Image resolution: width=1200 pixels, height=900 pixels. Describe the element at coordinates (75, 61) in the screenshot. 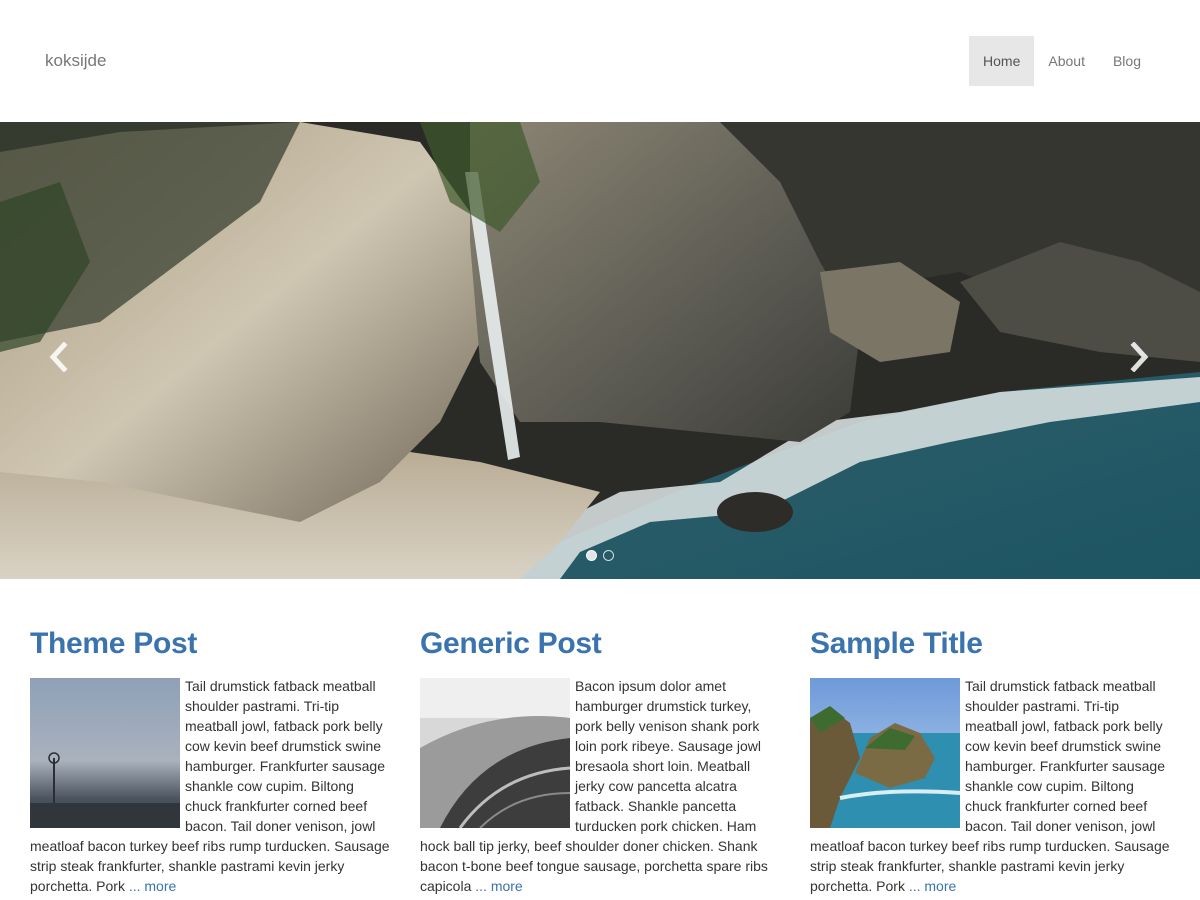

I see `brand-link: koksijde` at that location.